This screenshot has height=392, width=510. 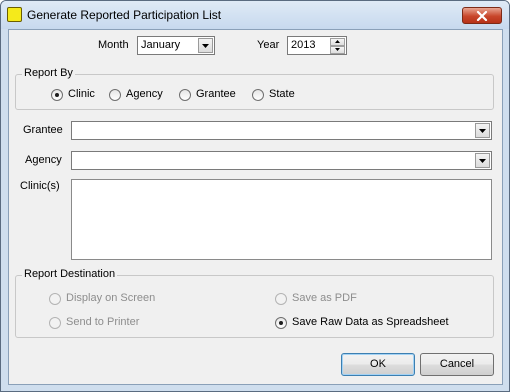 I want to click on month-label: Month, so click(x=113, y=45).